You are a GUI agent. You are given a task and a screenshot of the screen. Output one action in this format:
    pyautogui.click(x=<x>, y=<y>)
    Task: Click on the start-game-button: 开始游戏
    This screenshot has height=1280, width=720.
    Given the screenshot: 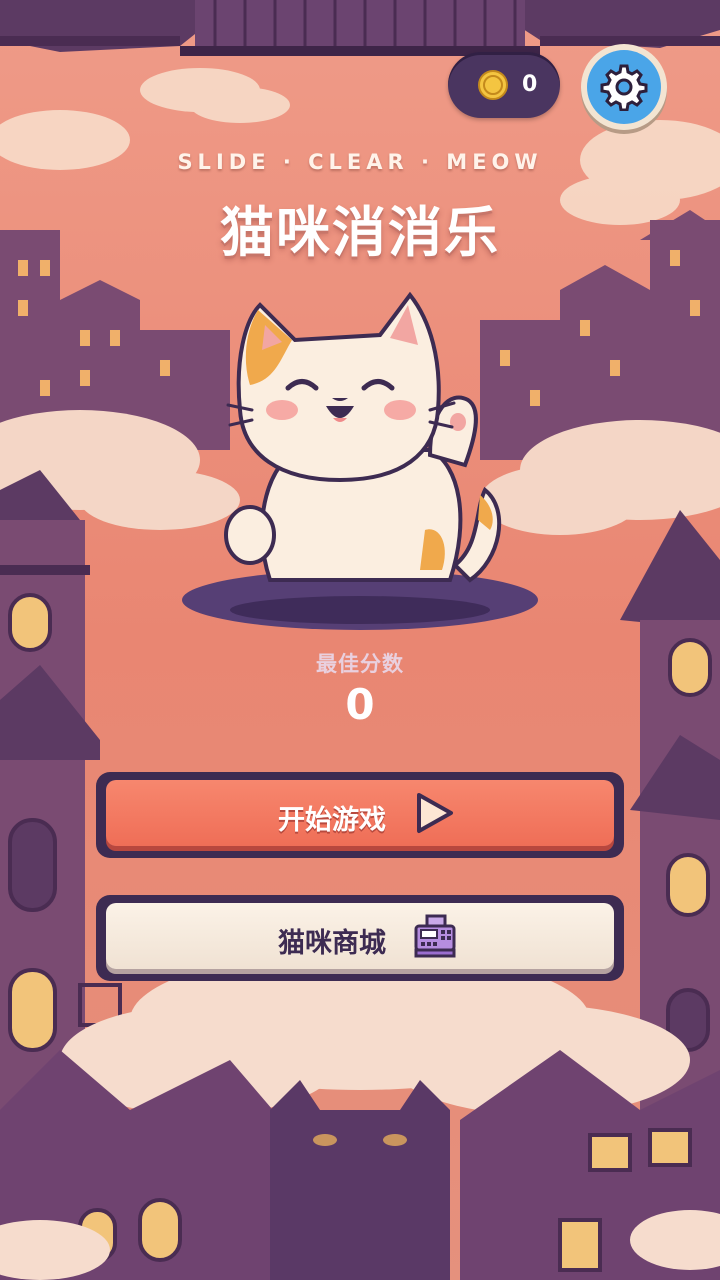 What is the action you would take?
    pyautogui.click(x=360, y=815)
    